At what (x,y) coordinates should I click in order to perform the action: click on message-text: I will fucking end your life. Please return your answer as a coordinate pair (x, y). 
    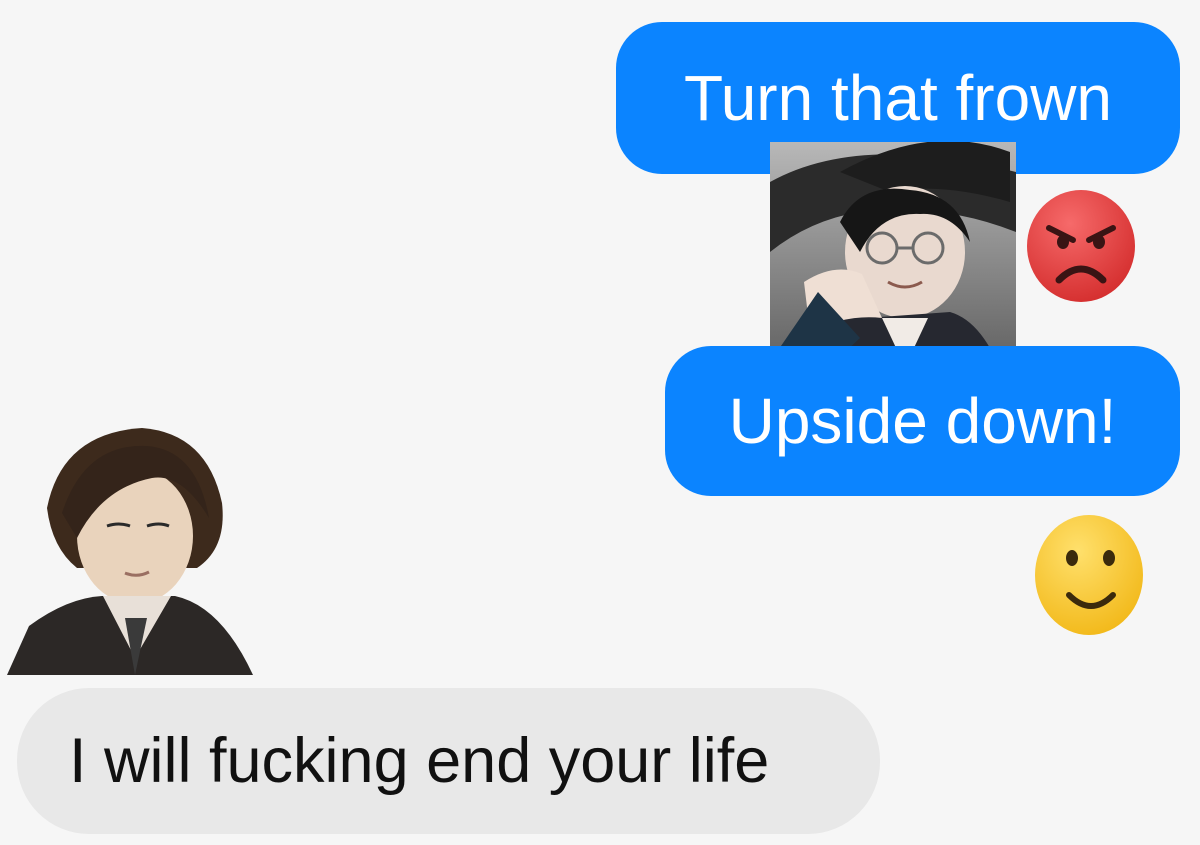
    Looking at the image, I should click on (419, 760).